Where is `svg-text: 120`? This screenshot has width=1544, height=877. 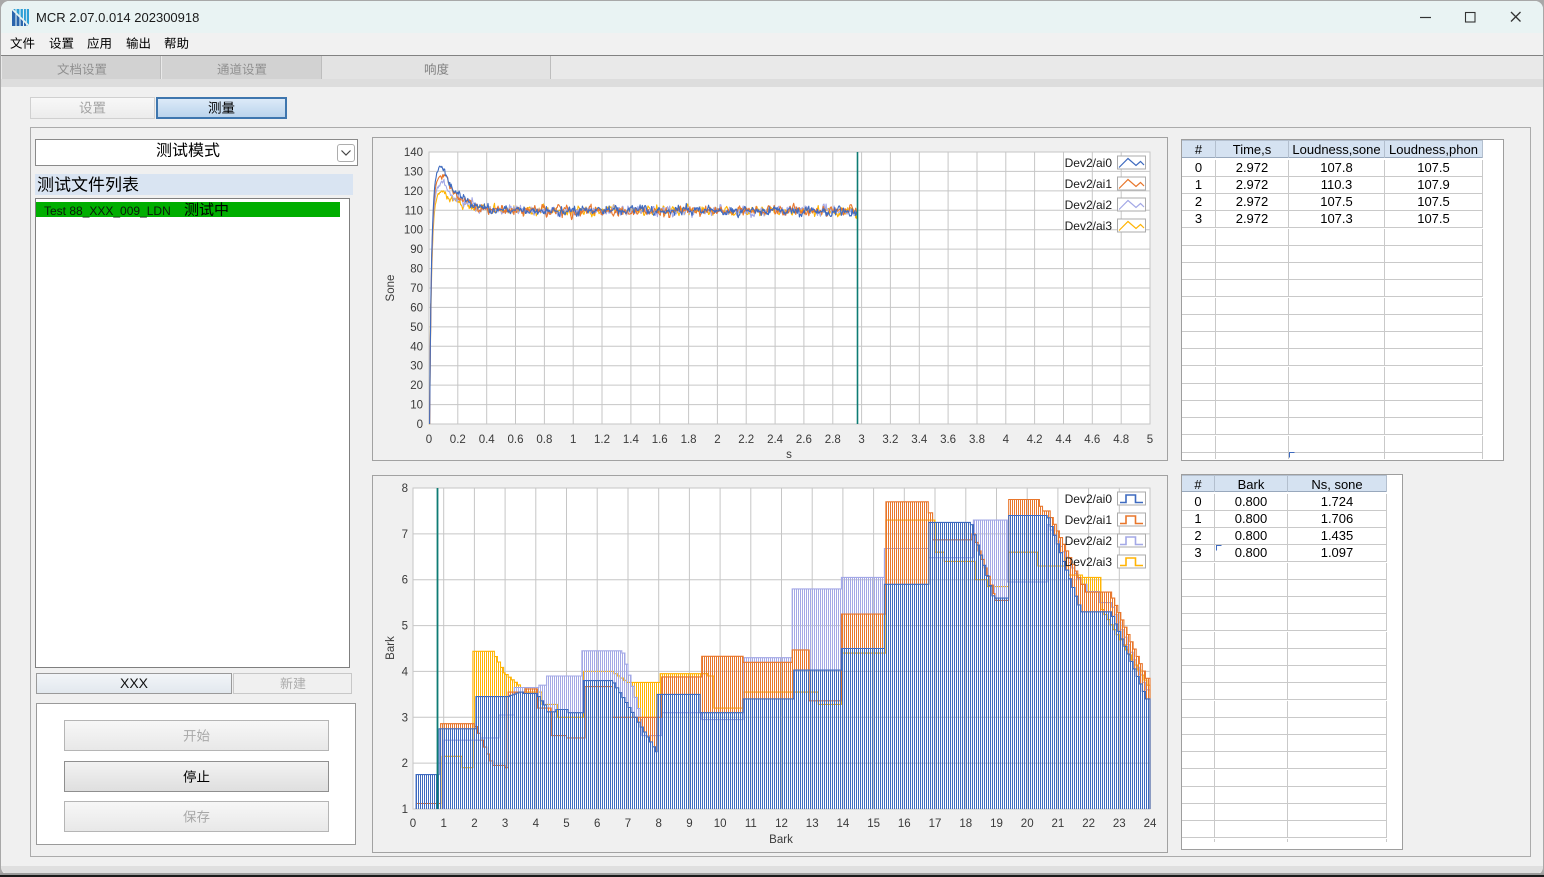 svg-text: 120 is located at coordinates (413, 192).